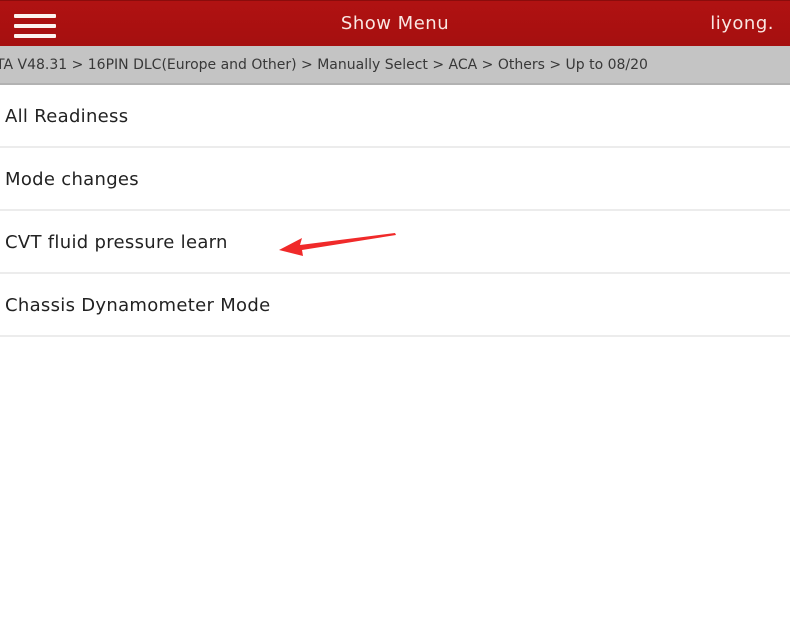  I want to click on page-title: Show Menu, so click(395, 23).